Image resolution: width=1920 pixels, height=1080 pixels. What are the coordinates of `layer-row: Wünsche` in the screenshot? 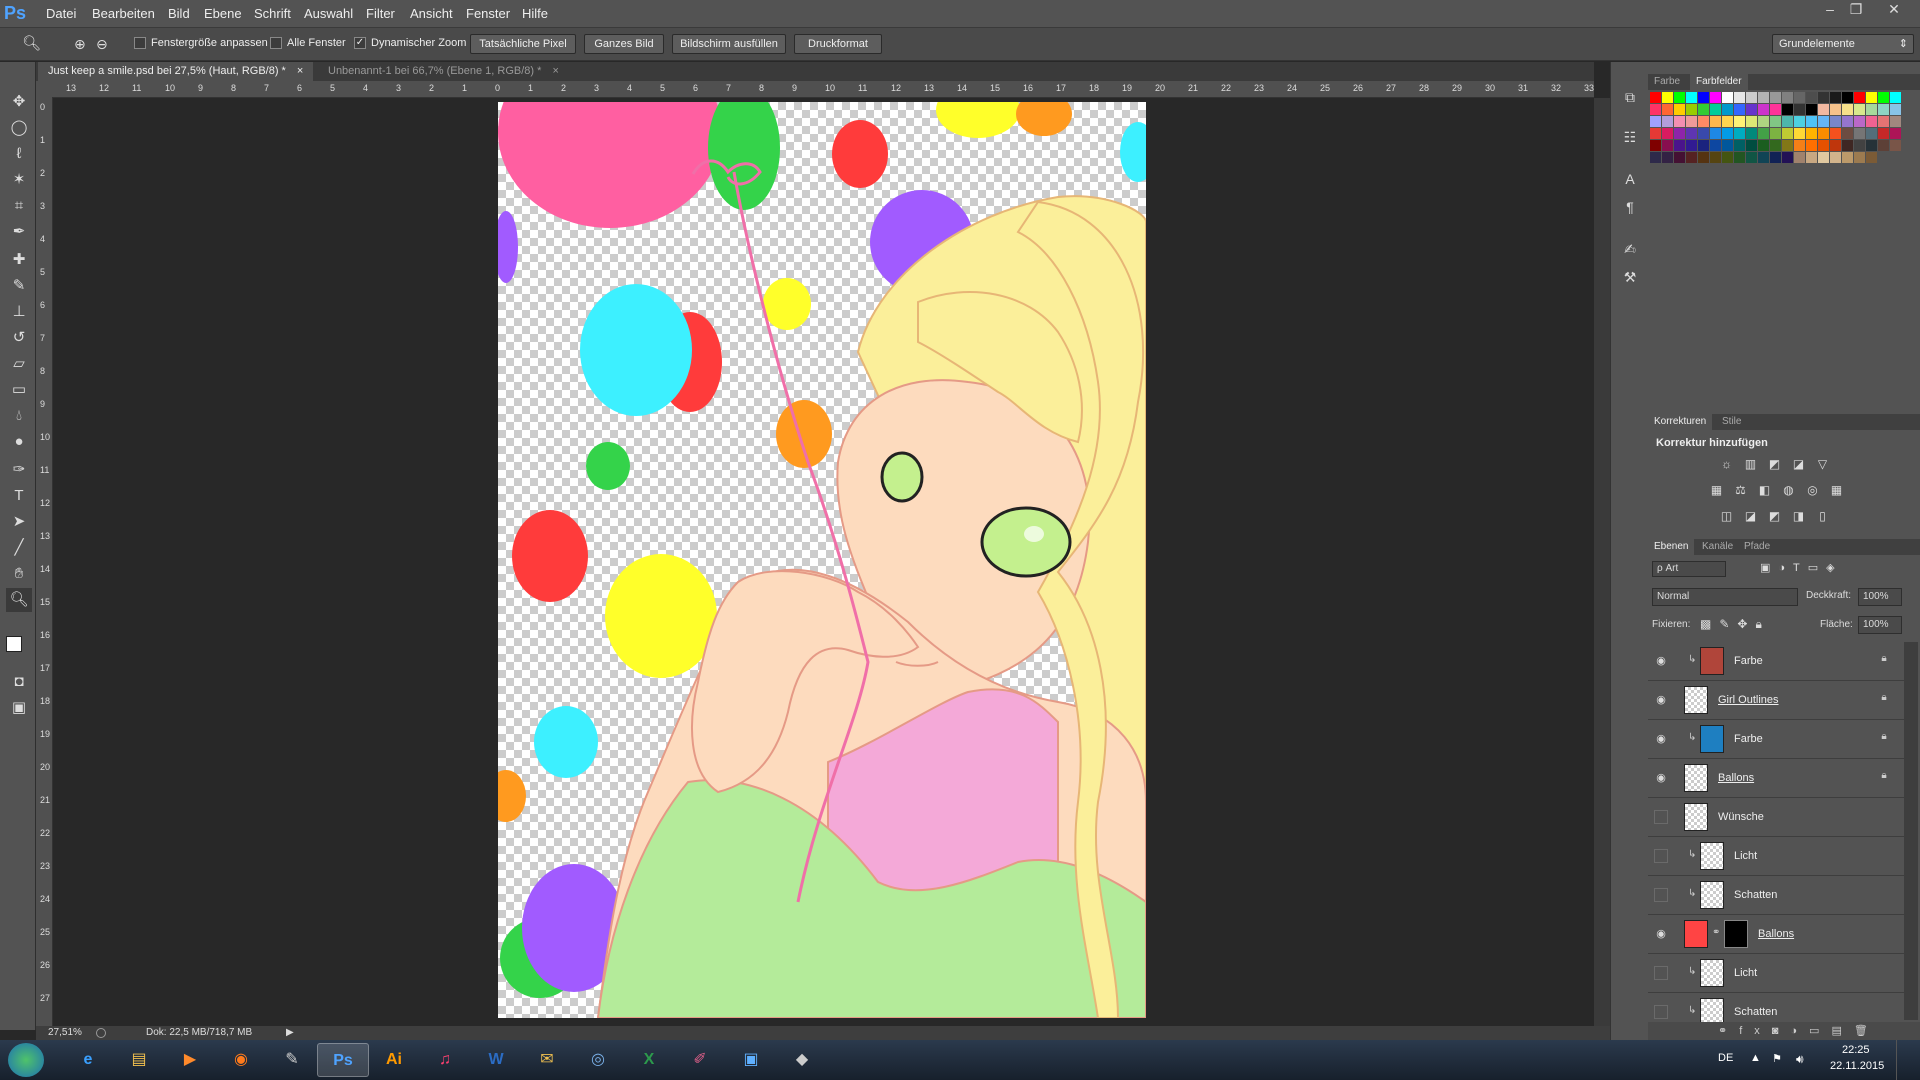 It's located at (1776, 817).